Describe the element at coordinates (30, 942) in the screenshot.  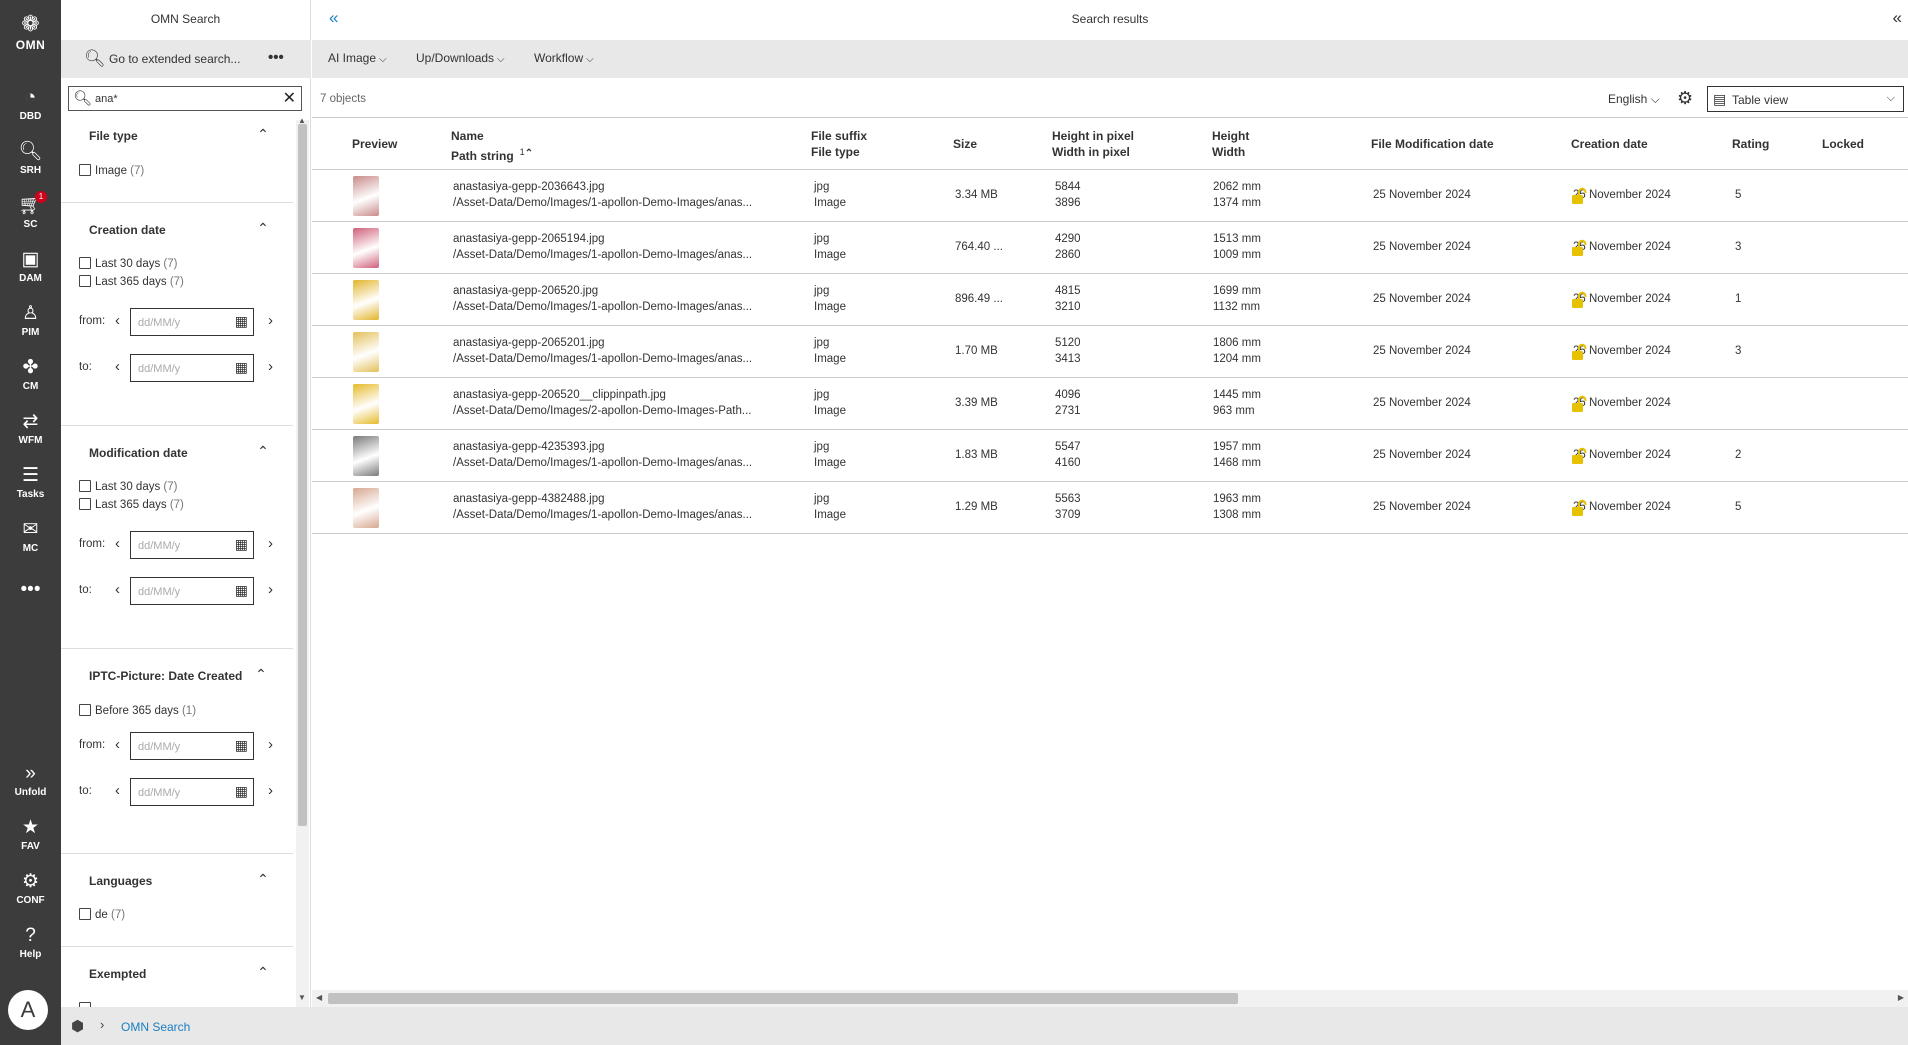
I see `rail-item-help: ? Help` at that location.